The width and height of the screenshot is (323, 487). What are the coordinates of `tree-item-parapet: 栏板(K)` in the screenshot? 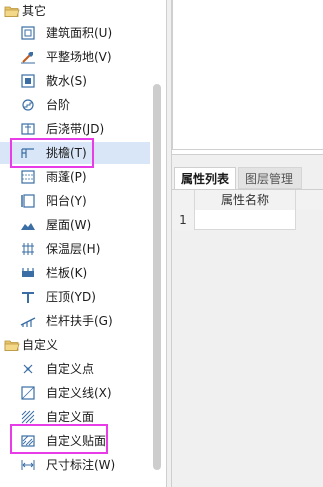 It's located at (75, 273).